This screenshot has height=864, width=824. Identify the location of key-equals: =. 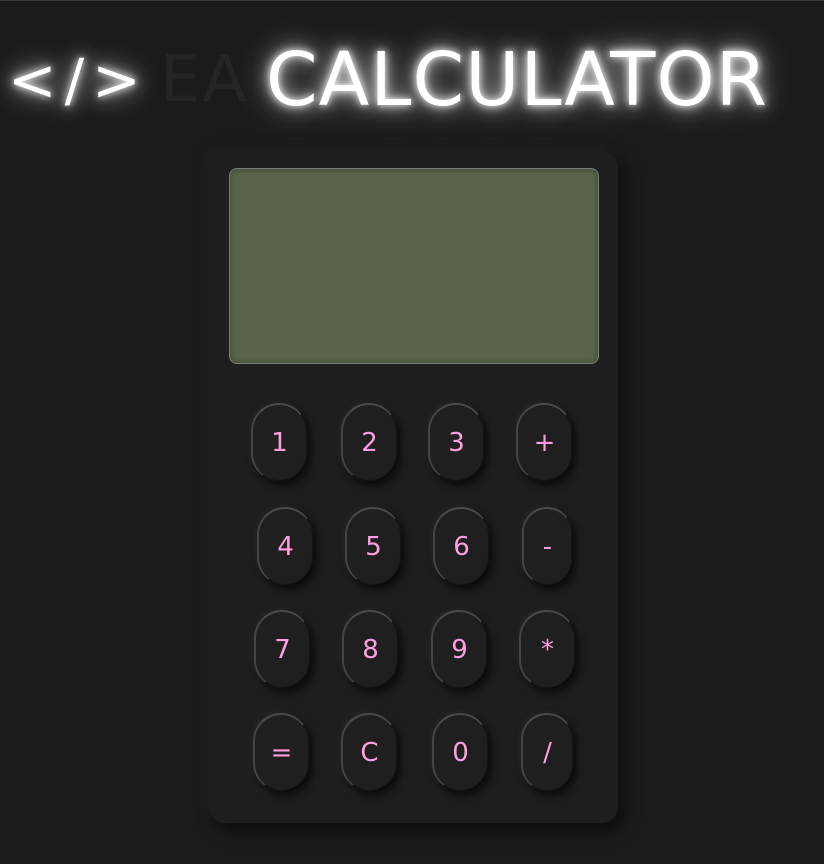
(281, 752).